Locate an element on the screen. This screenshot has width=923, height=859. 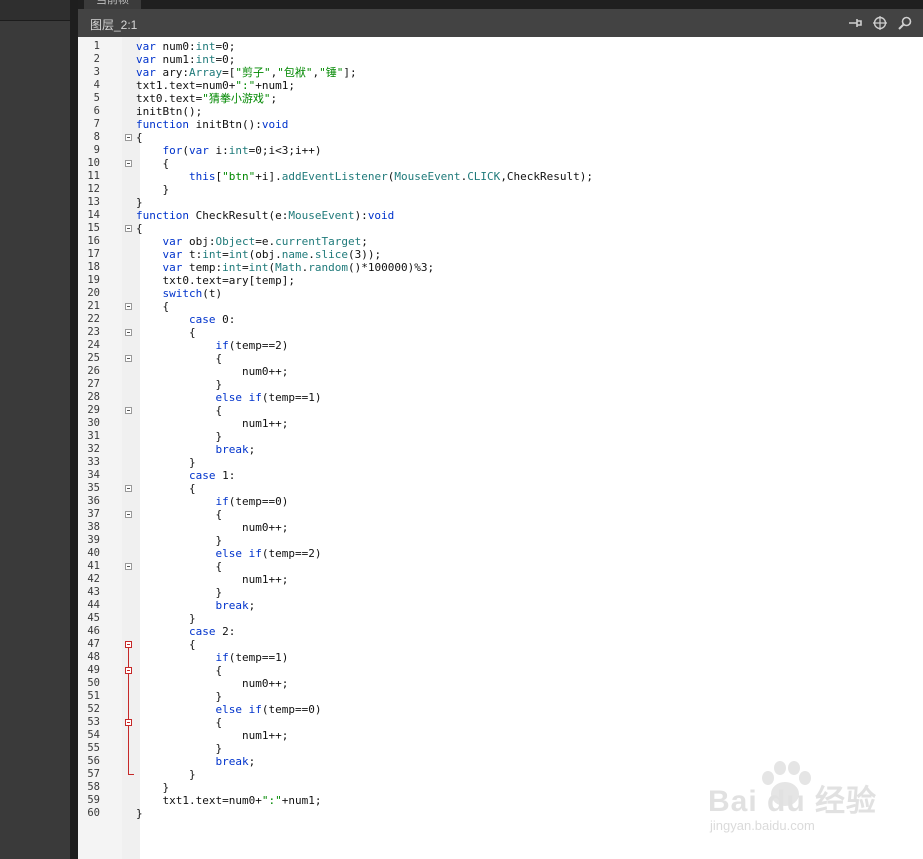
code-line: 49 { is located at coordinates (500, 670).